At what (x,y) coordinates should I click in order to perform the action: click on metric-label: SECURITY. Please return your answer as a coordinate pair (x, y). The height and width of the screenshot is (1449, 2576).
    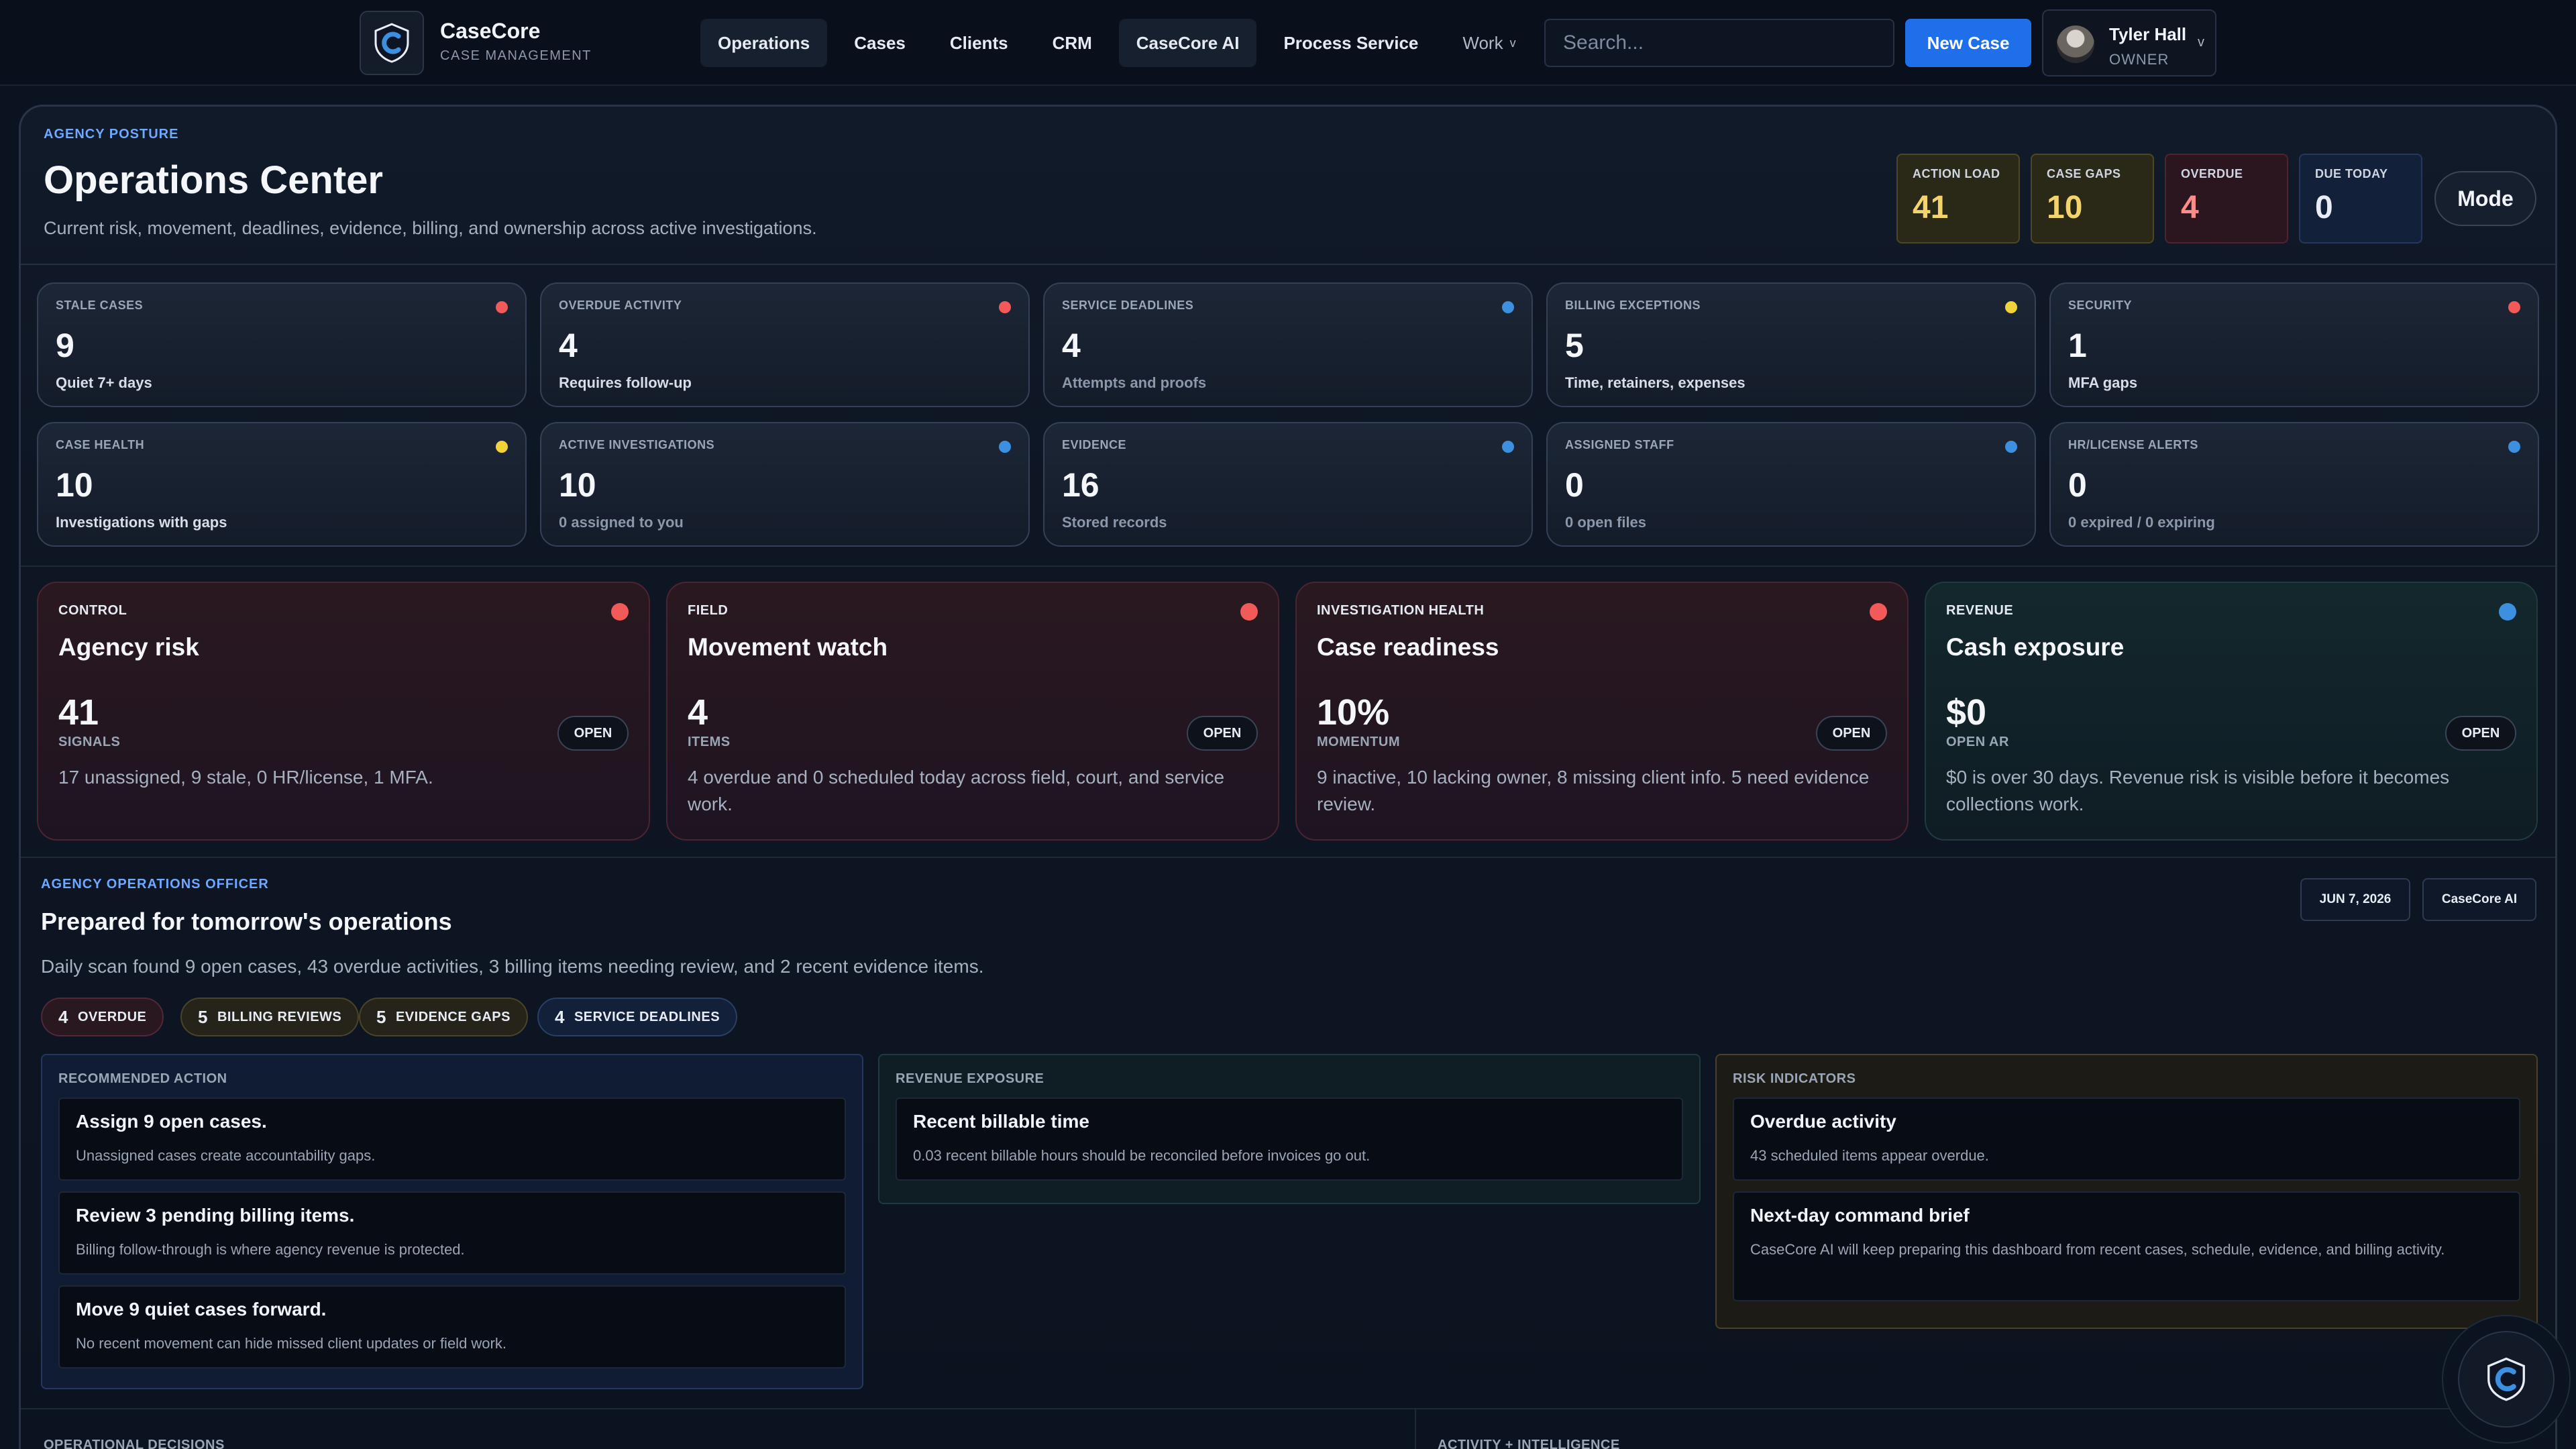
    Looking at the image, I should click on (2100, 305).